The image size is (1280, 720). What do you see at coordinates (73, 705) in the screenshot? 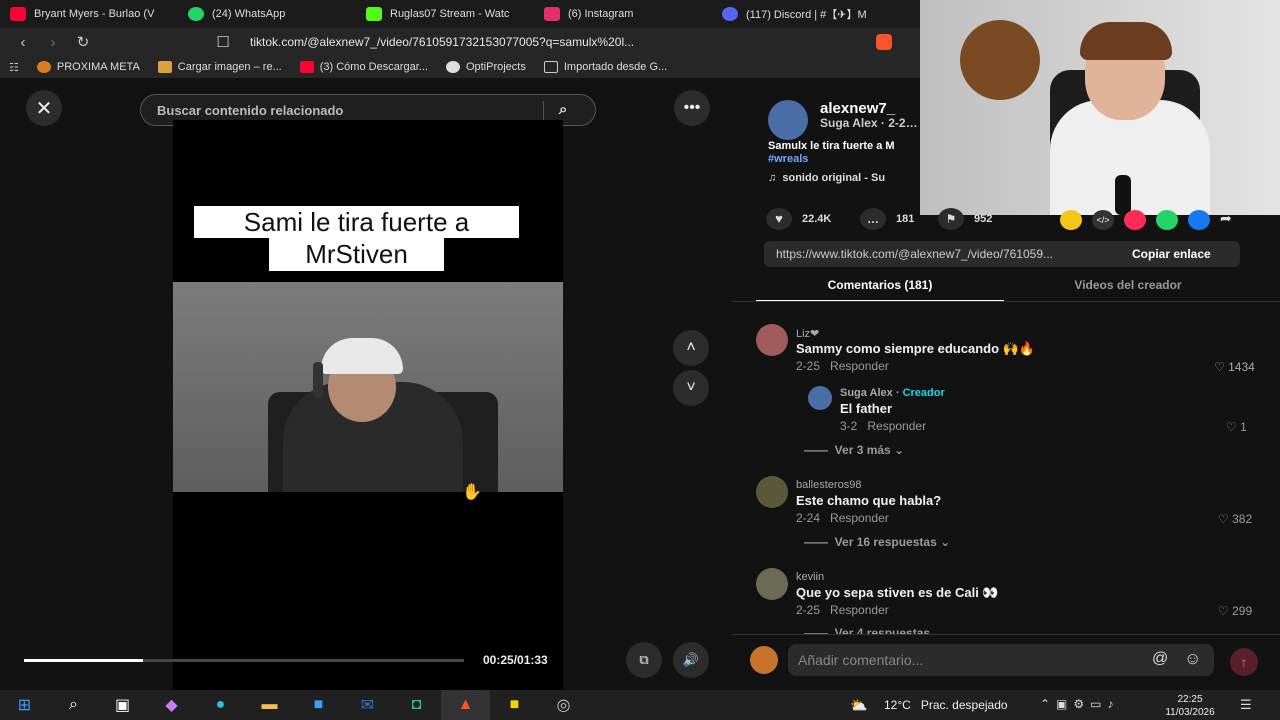
I see `search-taskbar-icon: ⌕` at bounding box center [73, 705].